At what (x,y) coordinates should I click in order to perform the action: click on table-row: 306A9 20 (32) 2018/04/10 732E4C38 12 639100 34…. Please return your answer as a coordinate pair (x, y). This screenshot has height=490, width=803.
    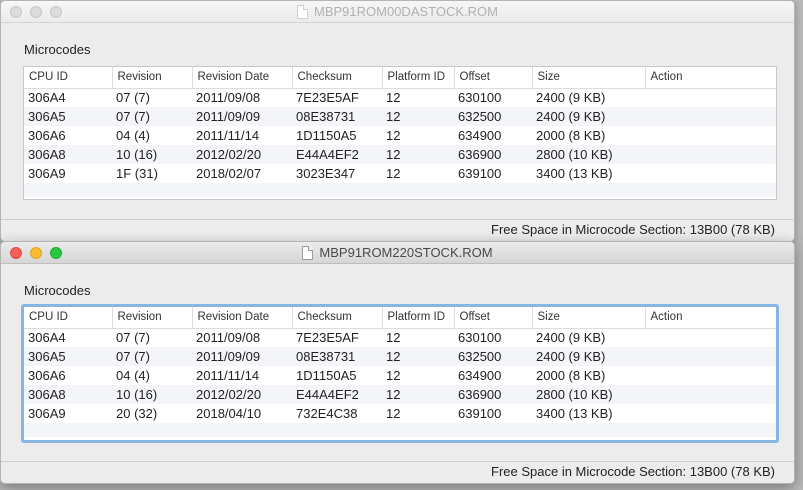
    Looking at the image, I should click on (400, 413).